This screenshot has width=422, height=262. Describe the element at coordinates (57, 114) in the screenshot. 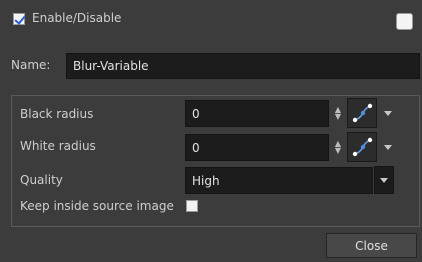

I see `black-radius-label: Black radius` at that location.